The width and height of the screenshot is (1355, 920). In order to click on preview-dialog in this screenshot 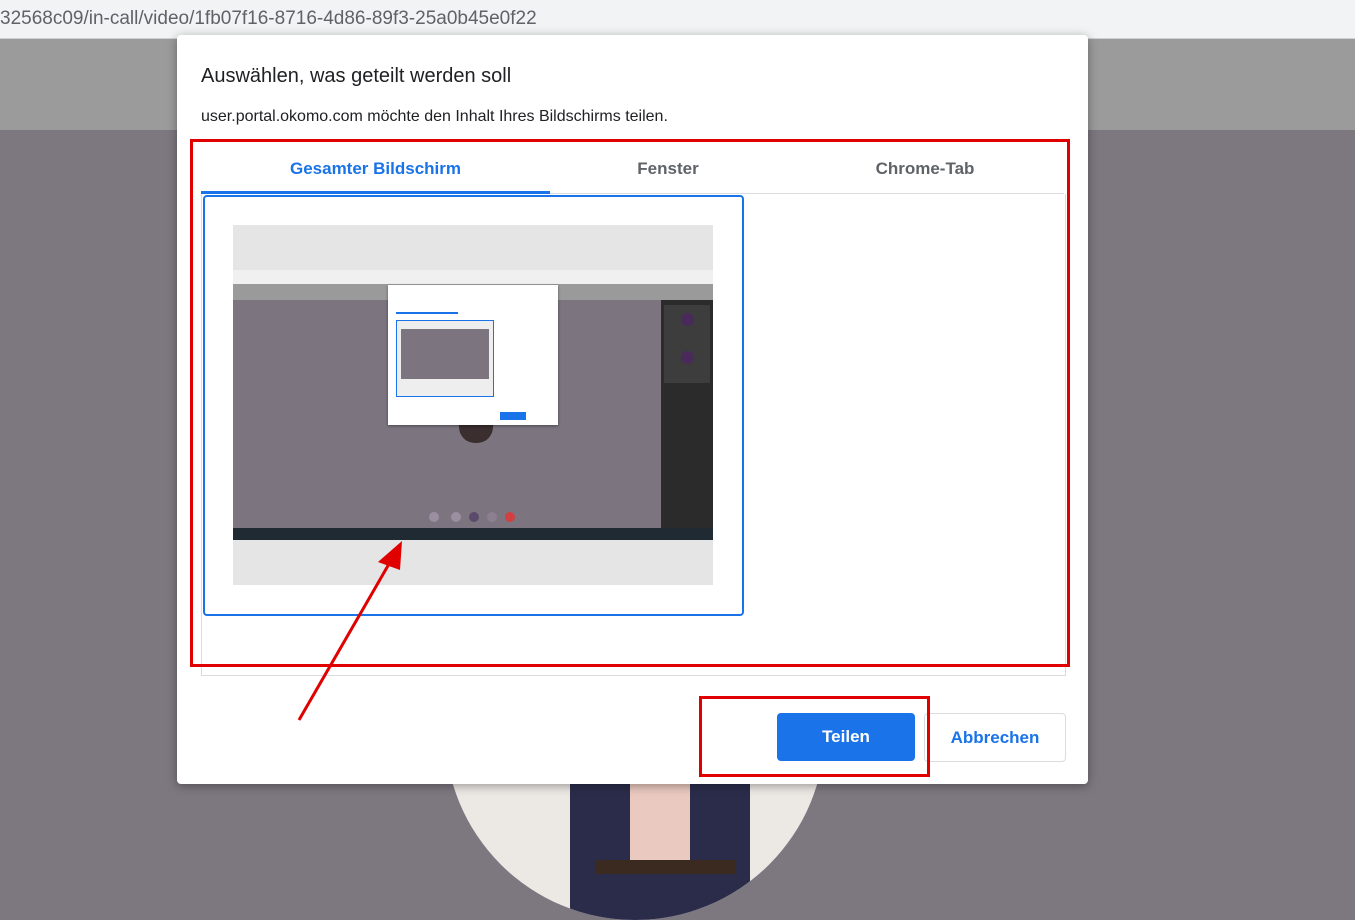, I will do `click(473, 355)`.